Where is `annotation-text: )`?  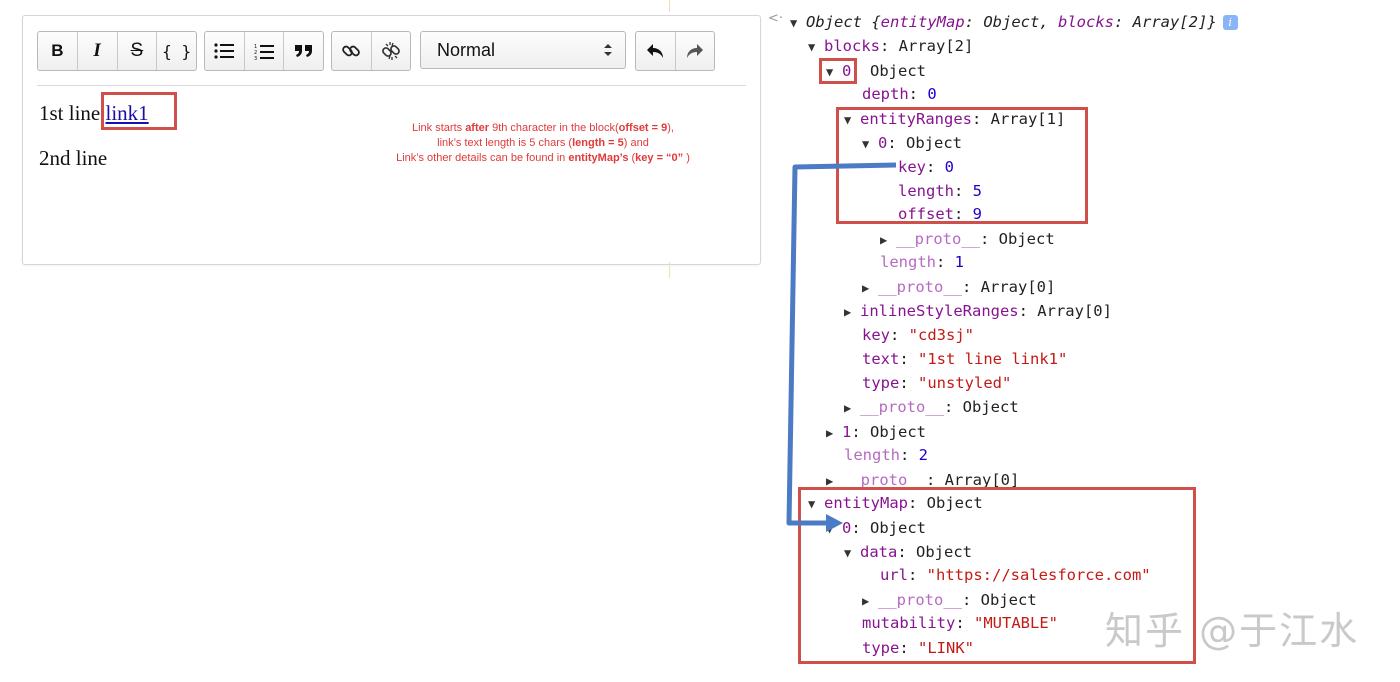 annotation-text: ) is located at coordinates (686, 158).